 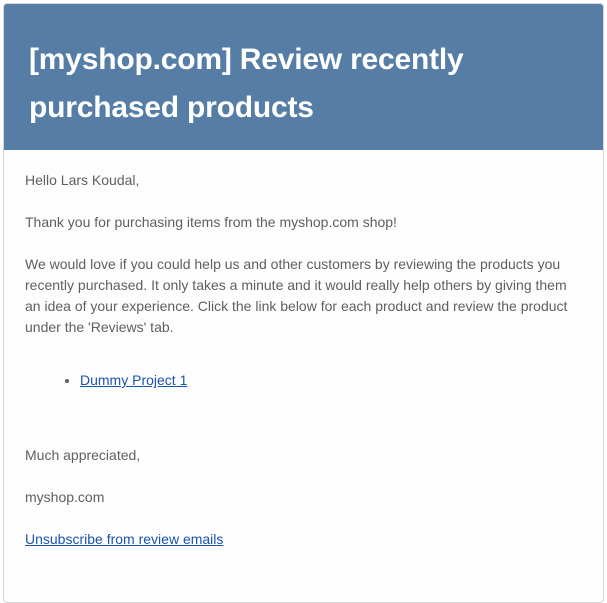 What do you see at coordinates (82, 180) in the screenshot?
I see `greeting-text: Hello Lars Koudal,` at bounding box center [82, 180].